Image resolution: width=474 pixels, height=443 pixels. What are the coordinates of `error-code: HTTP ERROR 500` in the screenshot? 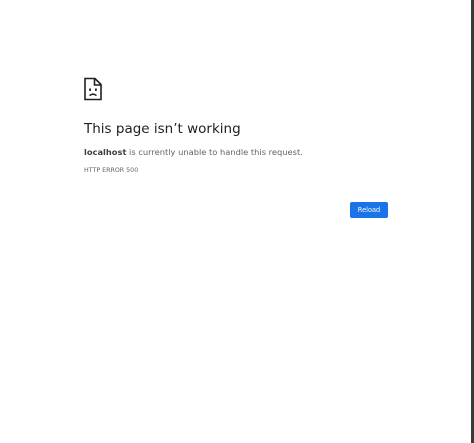 It's located at (111, 170).